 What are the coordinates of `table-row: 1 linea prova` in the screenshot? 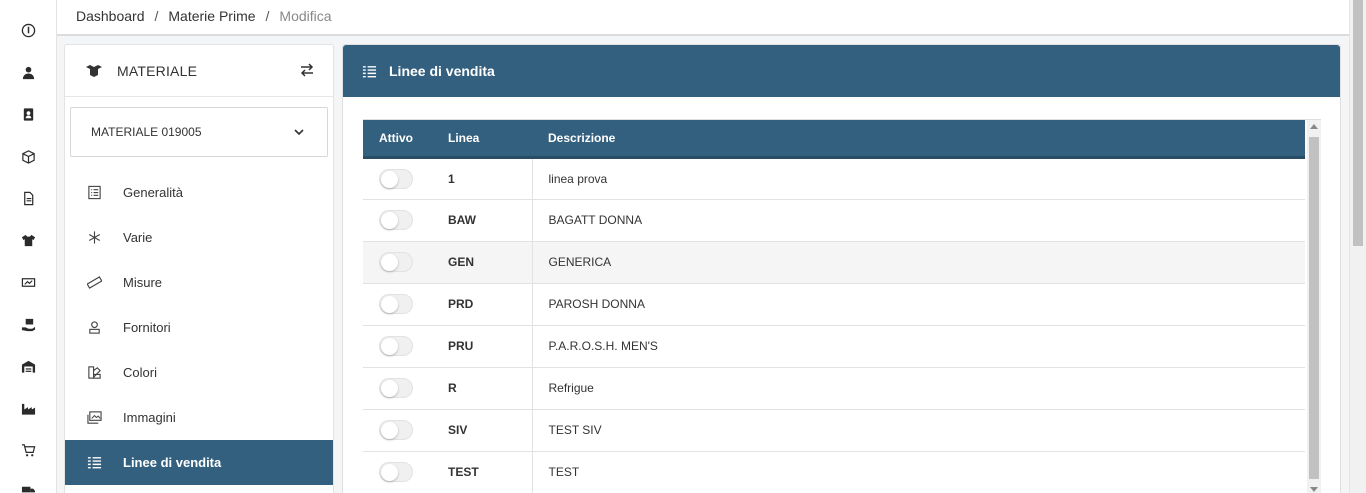 It's located at (834, 178).